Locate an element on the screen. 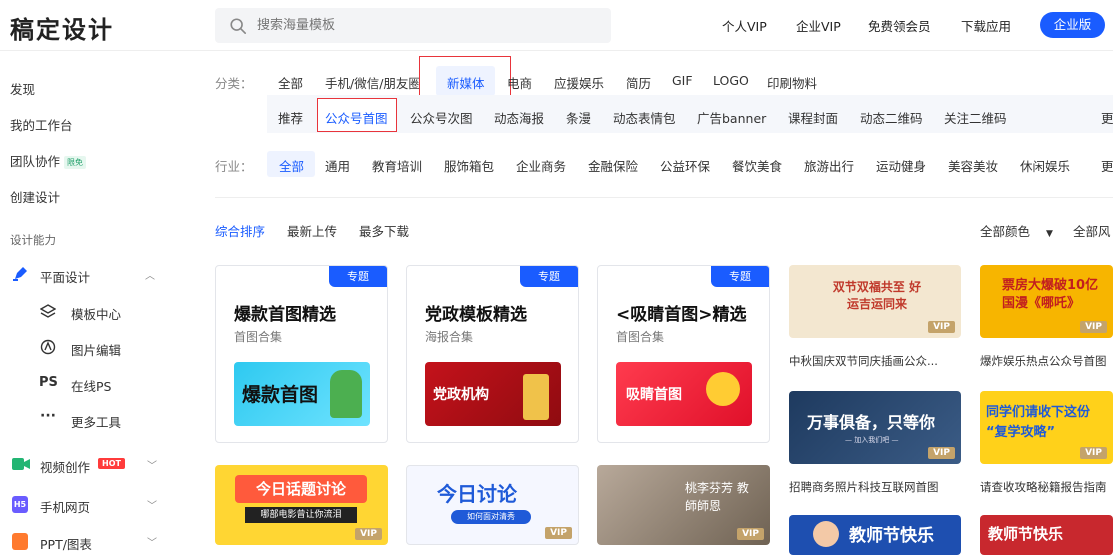 This screenshot has width=1113, height=555. sort-comprehensive: 综合排序 is located at coordinates (240, 230).